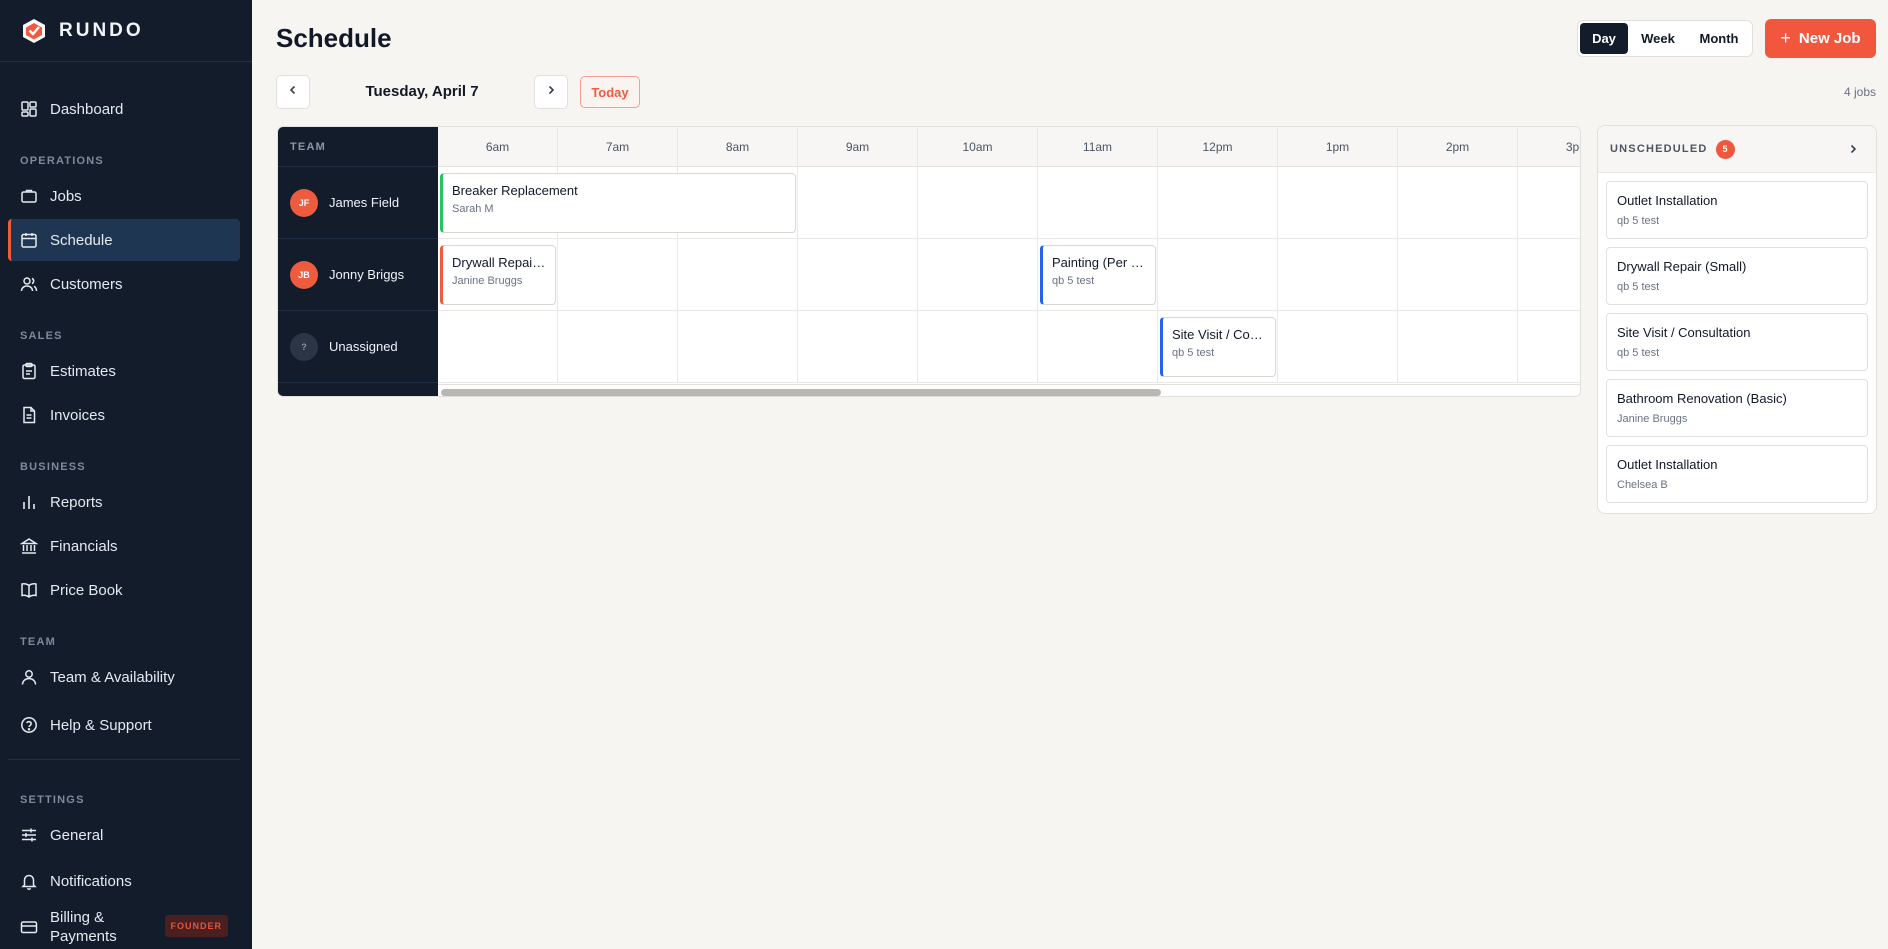  Describe the element at coordinates (52, 800) in the screenshot. I see `nav-section-settings: SETTINGS` at that location.